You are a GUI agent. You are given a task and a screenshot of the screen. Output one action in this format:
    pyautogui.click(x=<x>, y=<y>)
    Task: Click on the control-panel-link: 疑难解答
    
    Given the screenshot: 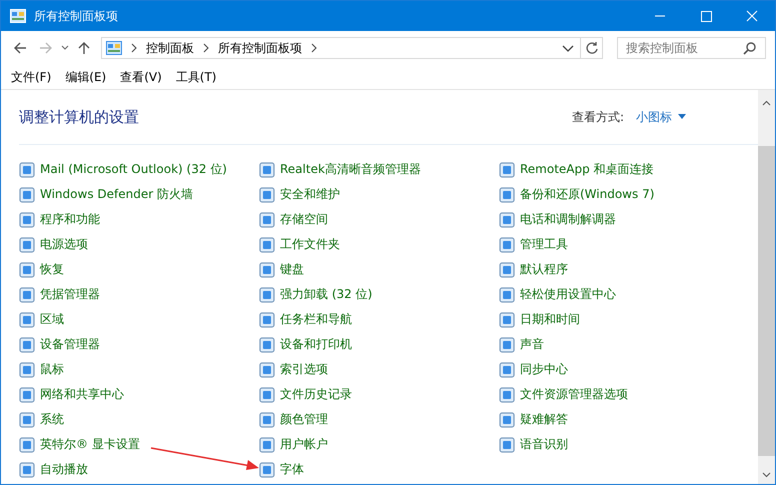 What is the action you would take?
    pyautogui.click(x=544, y=419)
    